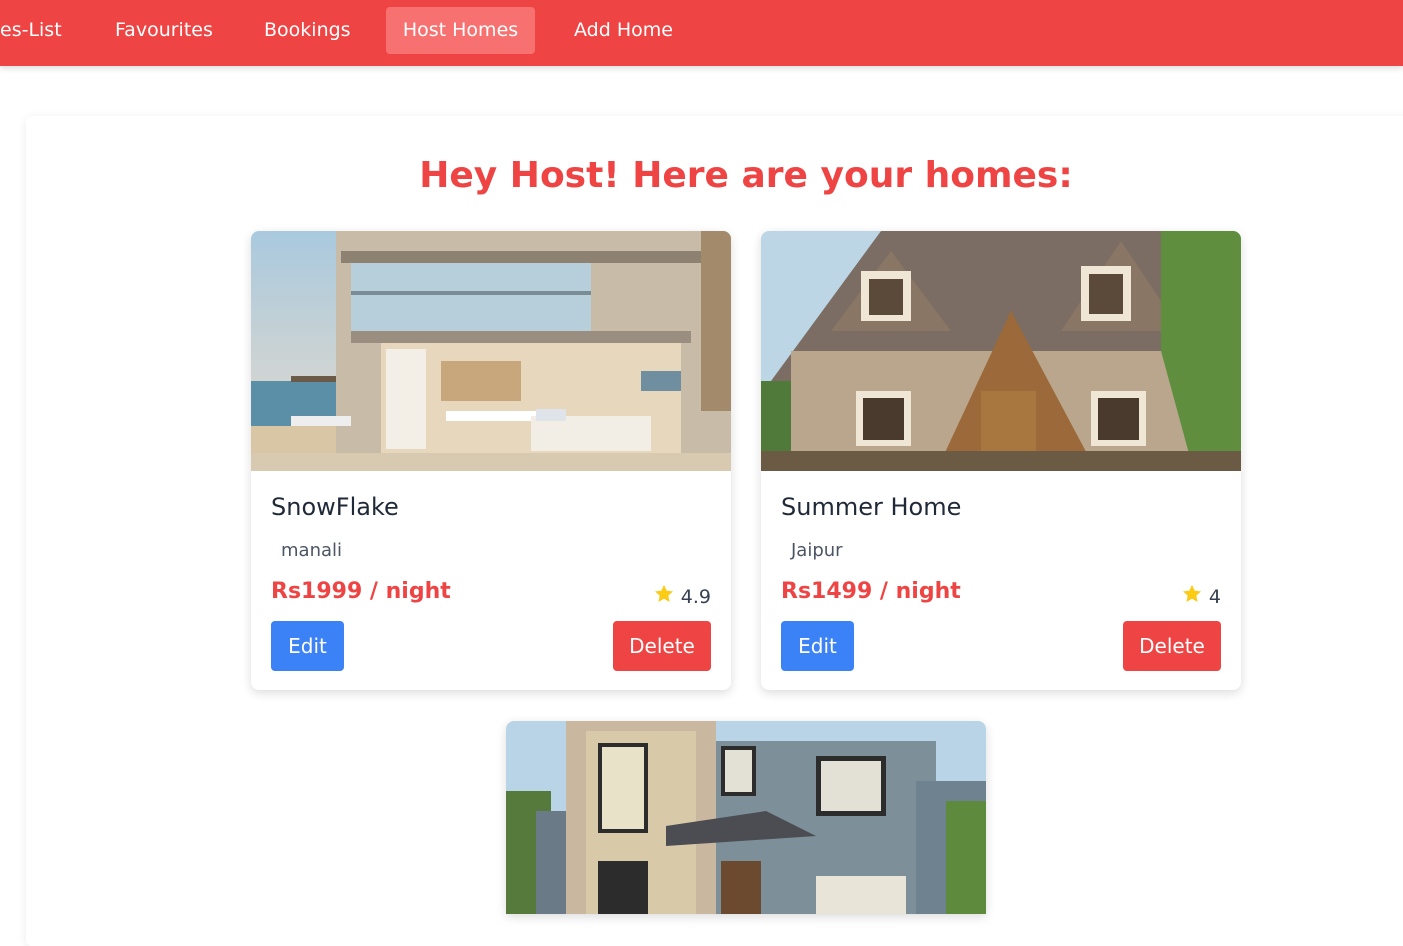 The width and height of the screenshot is (1403, 946). Describe the element at coordinates (623, 30) in the screenshot. I see `nav-add-home-link: Add Home` at that location.